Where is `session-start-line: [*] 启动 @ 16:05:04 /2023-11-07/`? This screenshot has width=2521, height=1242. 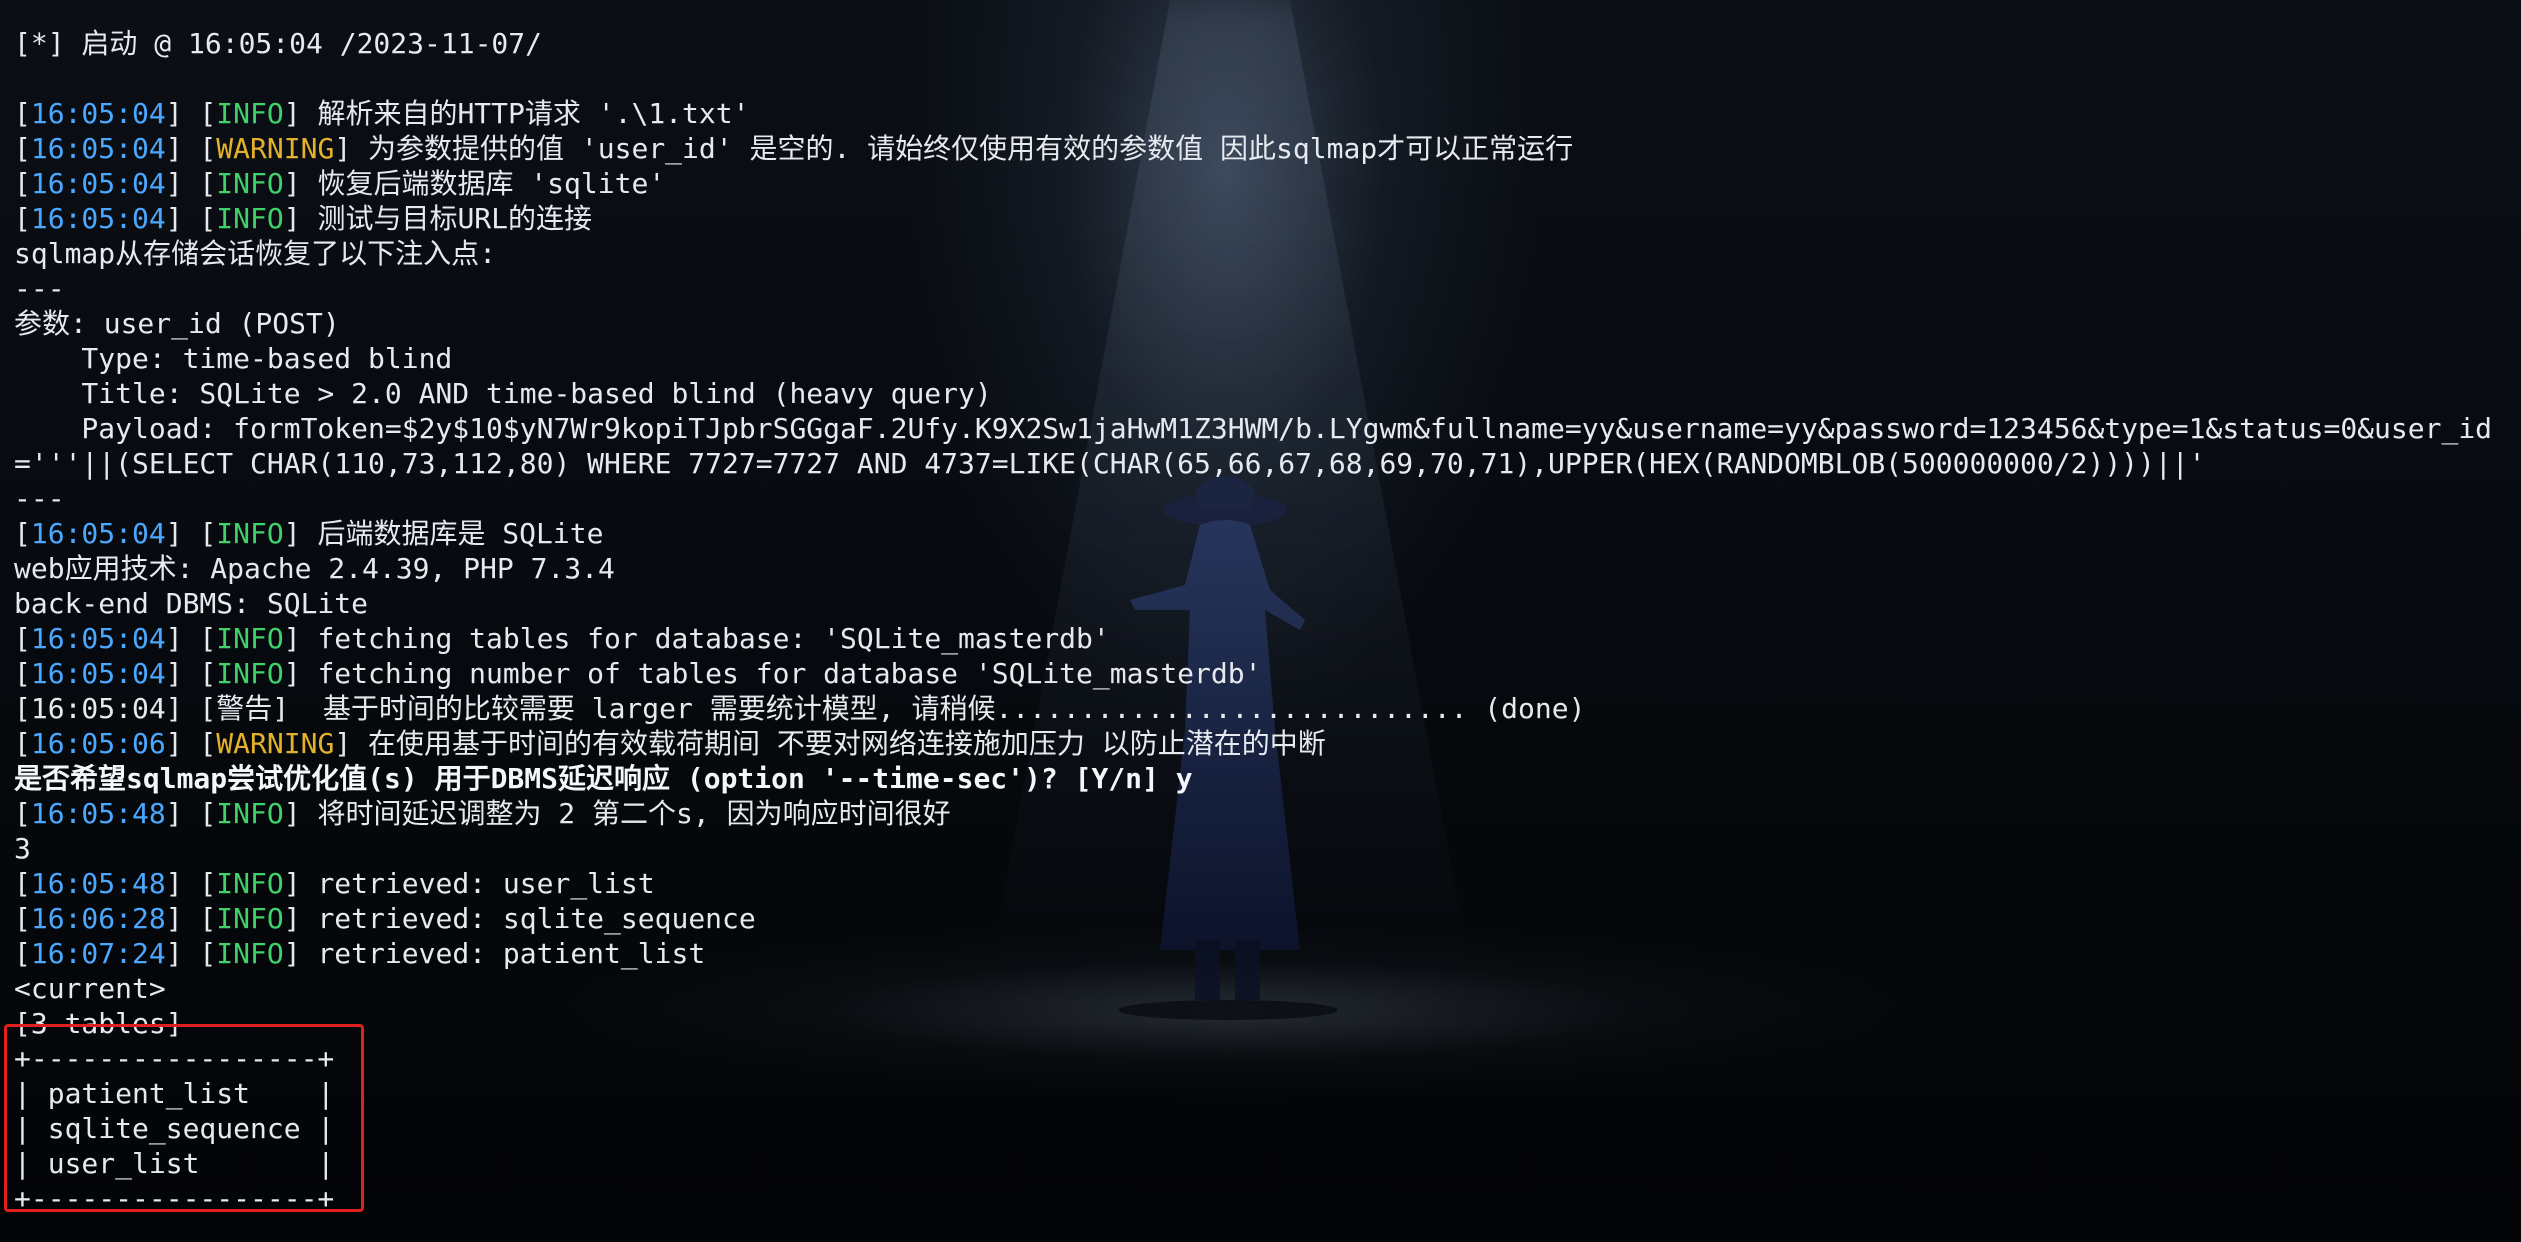 session-start-line: [*] 启动 @ 16:05:04 /2023-11-07/ is located at coordinates (278, 43).